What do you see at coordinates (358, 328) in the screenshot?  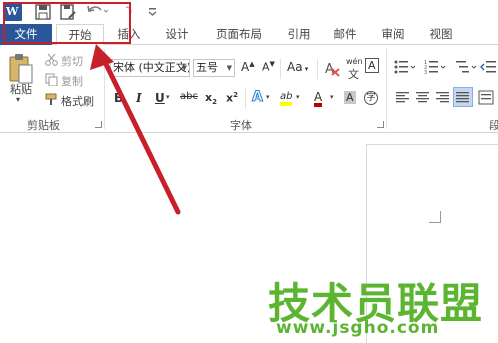 I see `watermark-url: www.jsgho.com` at bounding box center [358, 328].